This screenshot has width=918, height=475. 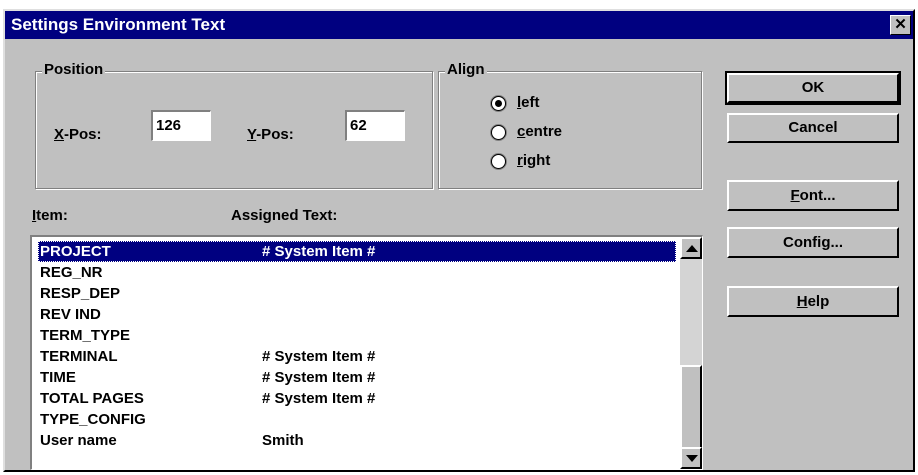 What do you see at coordinates (539, 132) in the screenshot?
I see `align-centre-label: centre` at bounding box center [539, 132].